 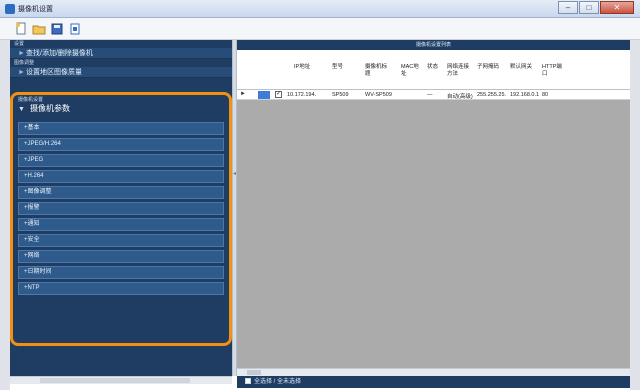 What do you see at coordinates (320, 29) in the screenshot?
I see `toolbar` at bounding box center [320, 29].